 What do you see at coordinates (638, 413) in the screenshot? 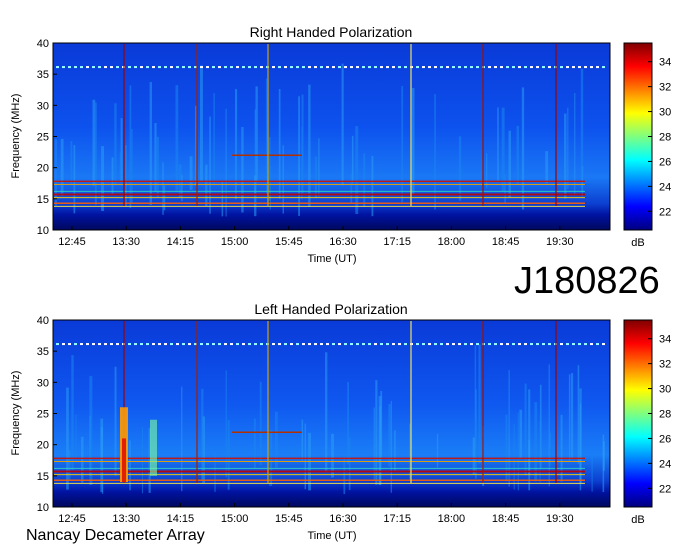
I see `left-colorbar` at bounding box center [638, 413].